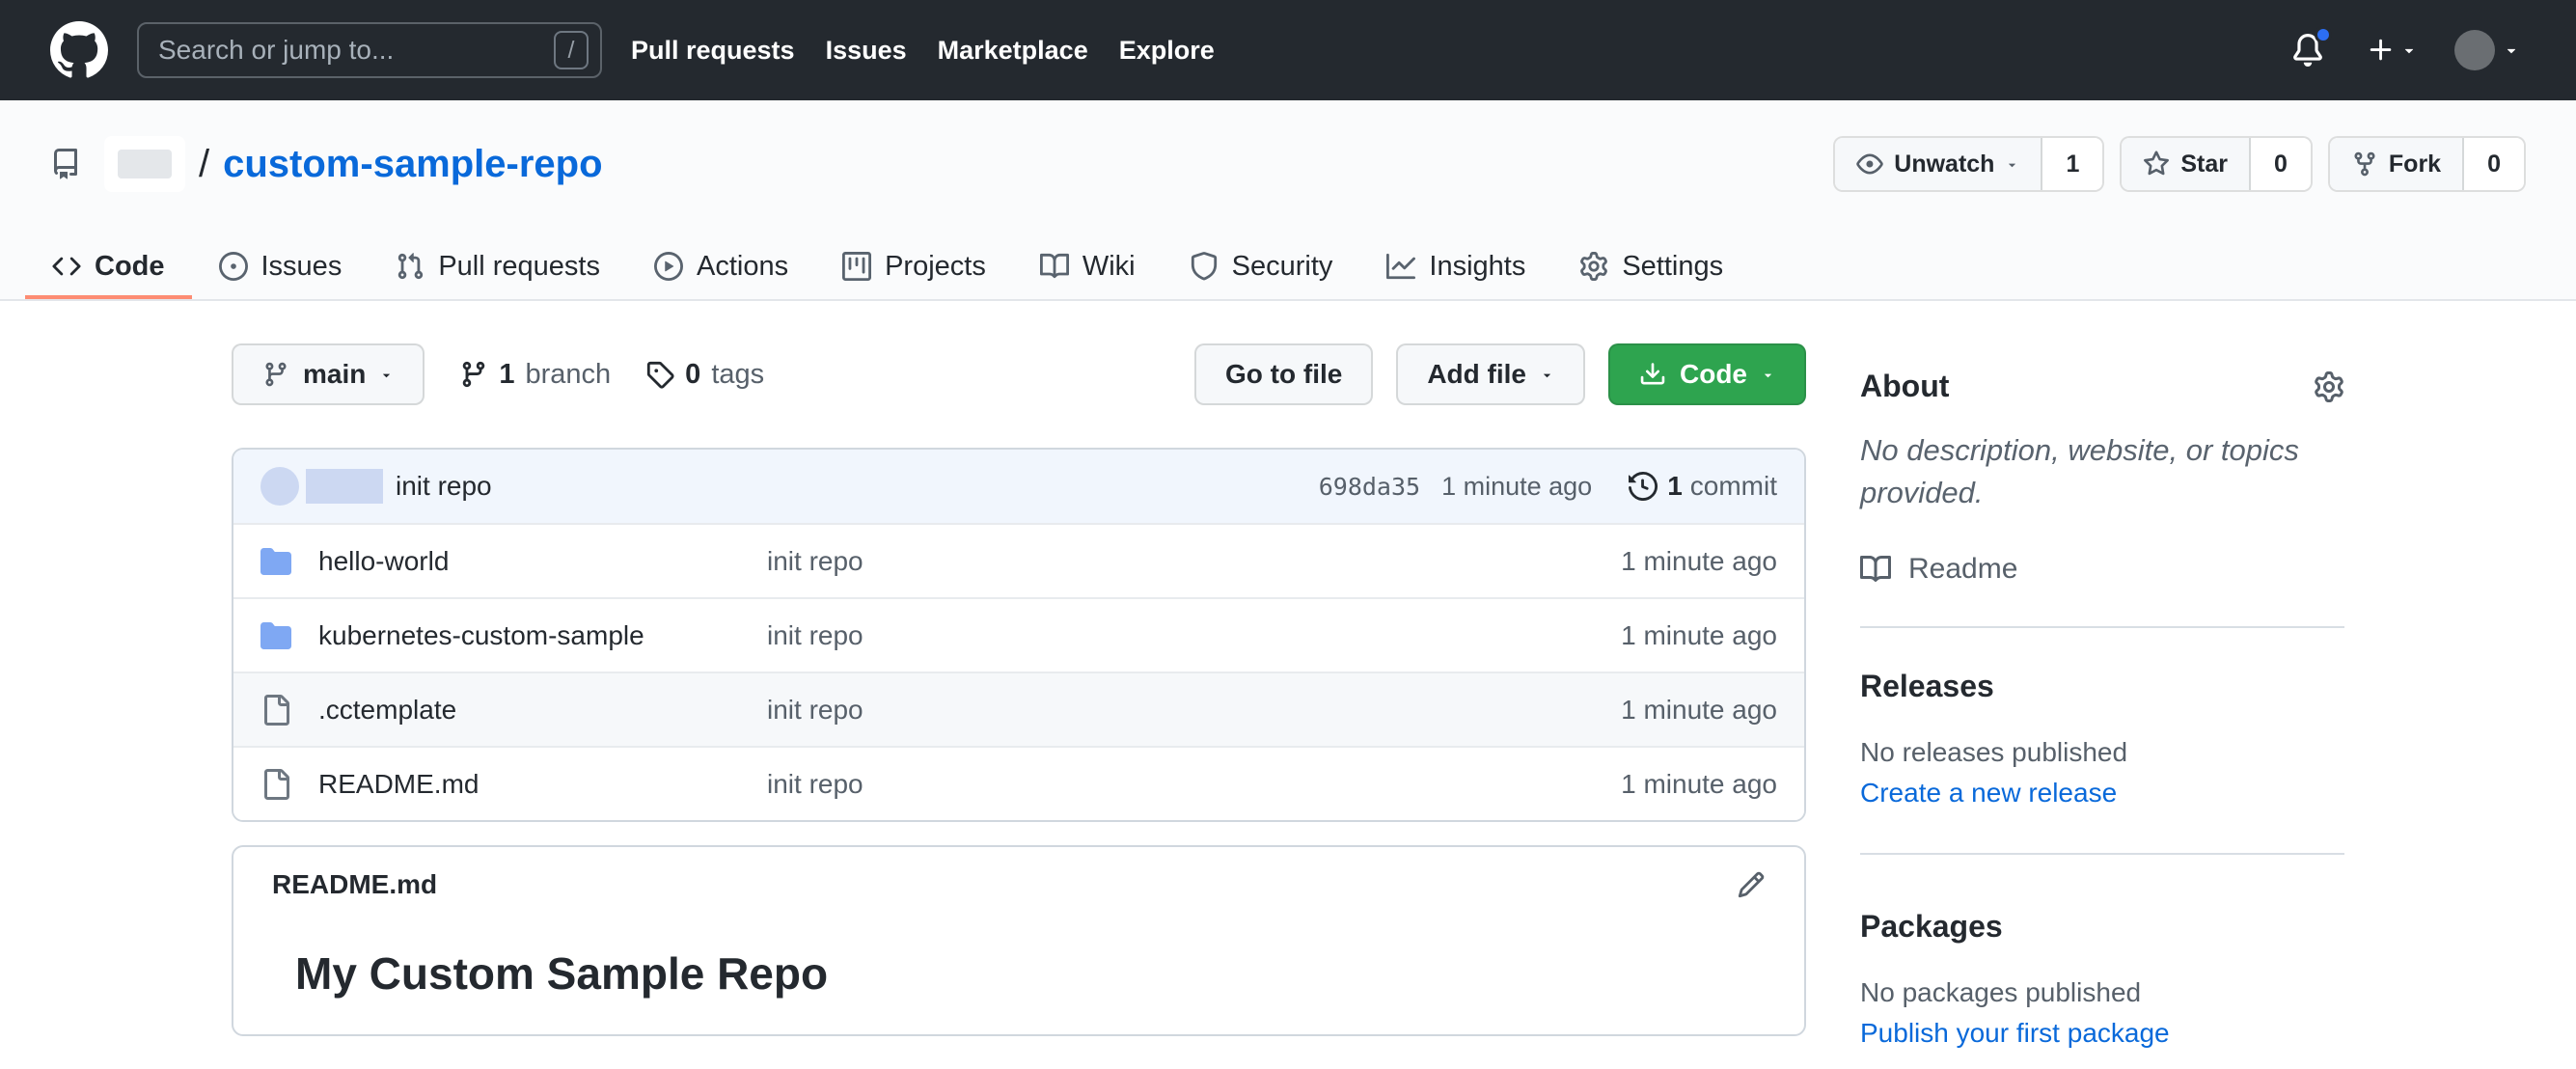 The height and width of the screenshot is (1069, 2576). What do you see at coordinates (857, 266) in the screenshot?
I see `project-board-icon` at bounding box center [857, 266].